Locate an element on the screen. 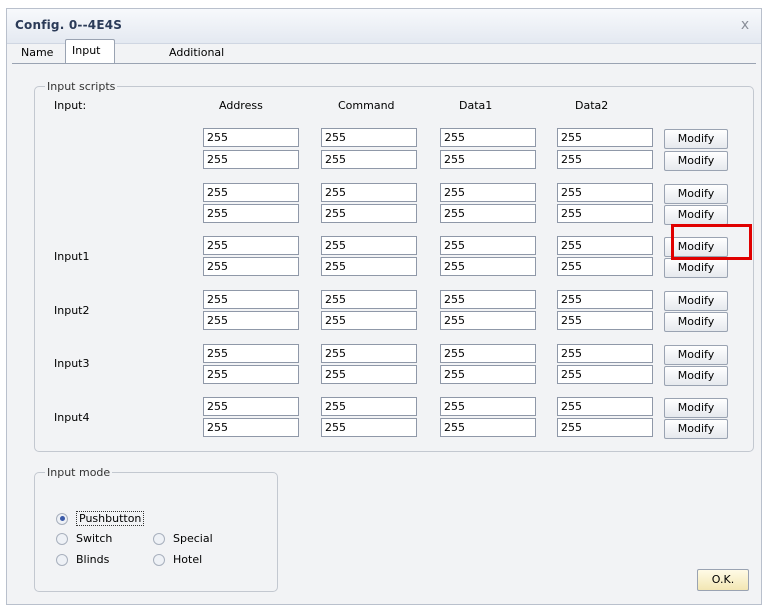 This screenshot has height=609, width=766. radio-special: Special is located at coordinates (183, 538).